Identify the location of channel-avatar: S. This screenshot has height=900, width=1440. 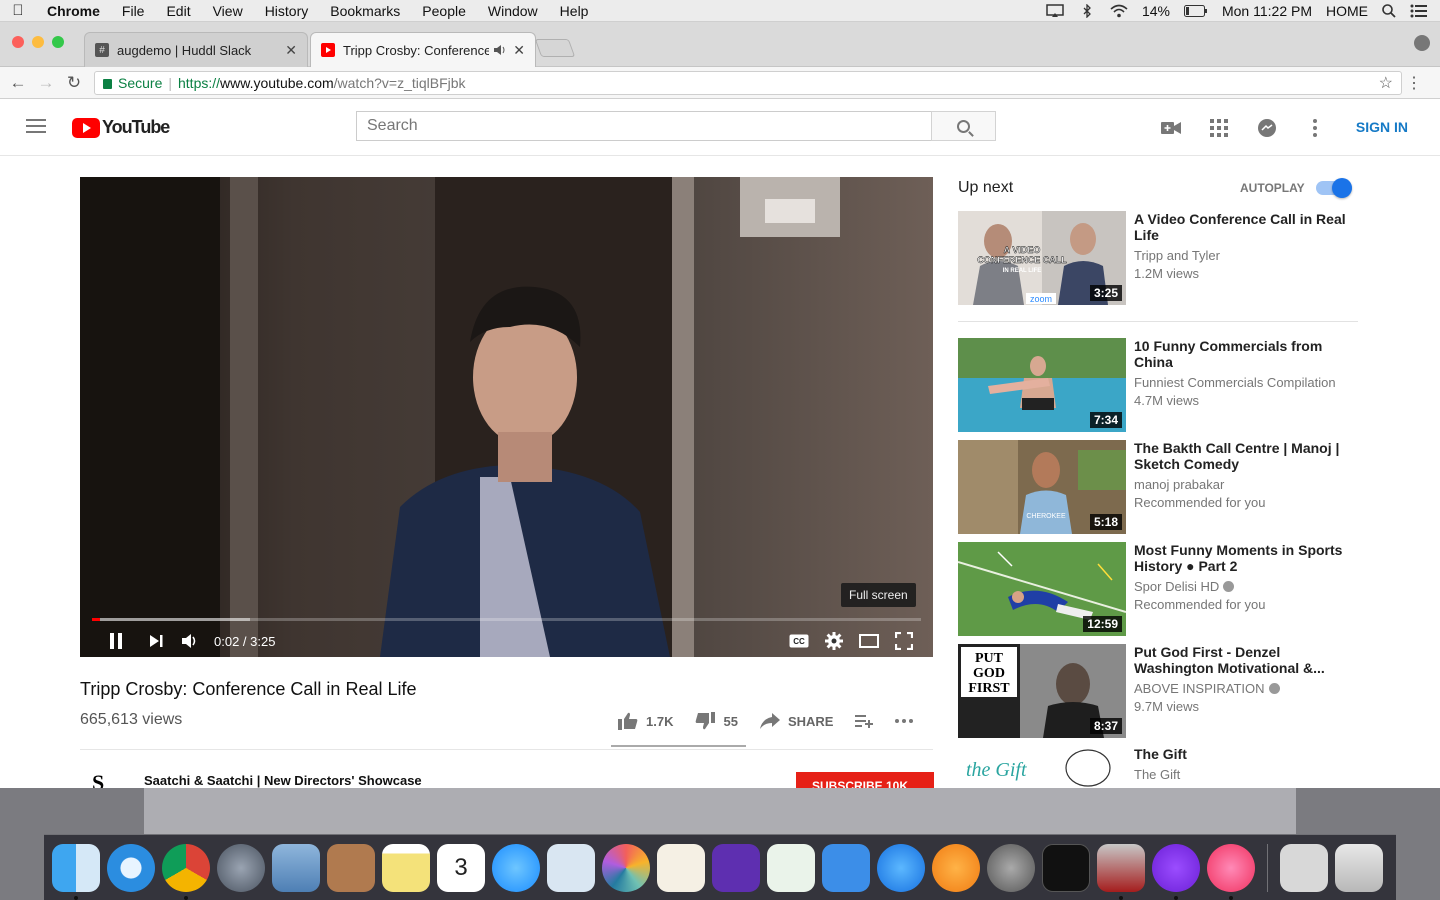
(98, 779).